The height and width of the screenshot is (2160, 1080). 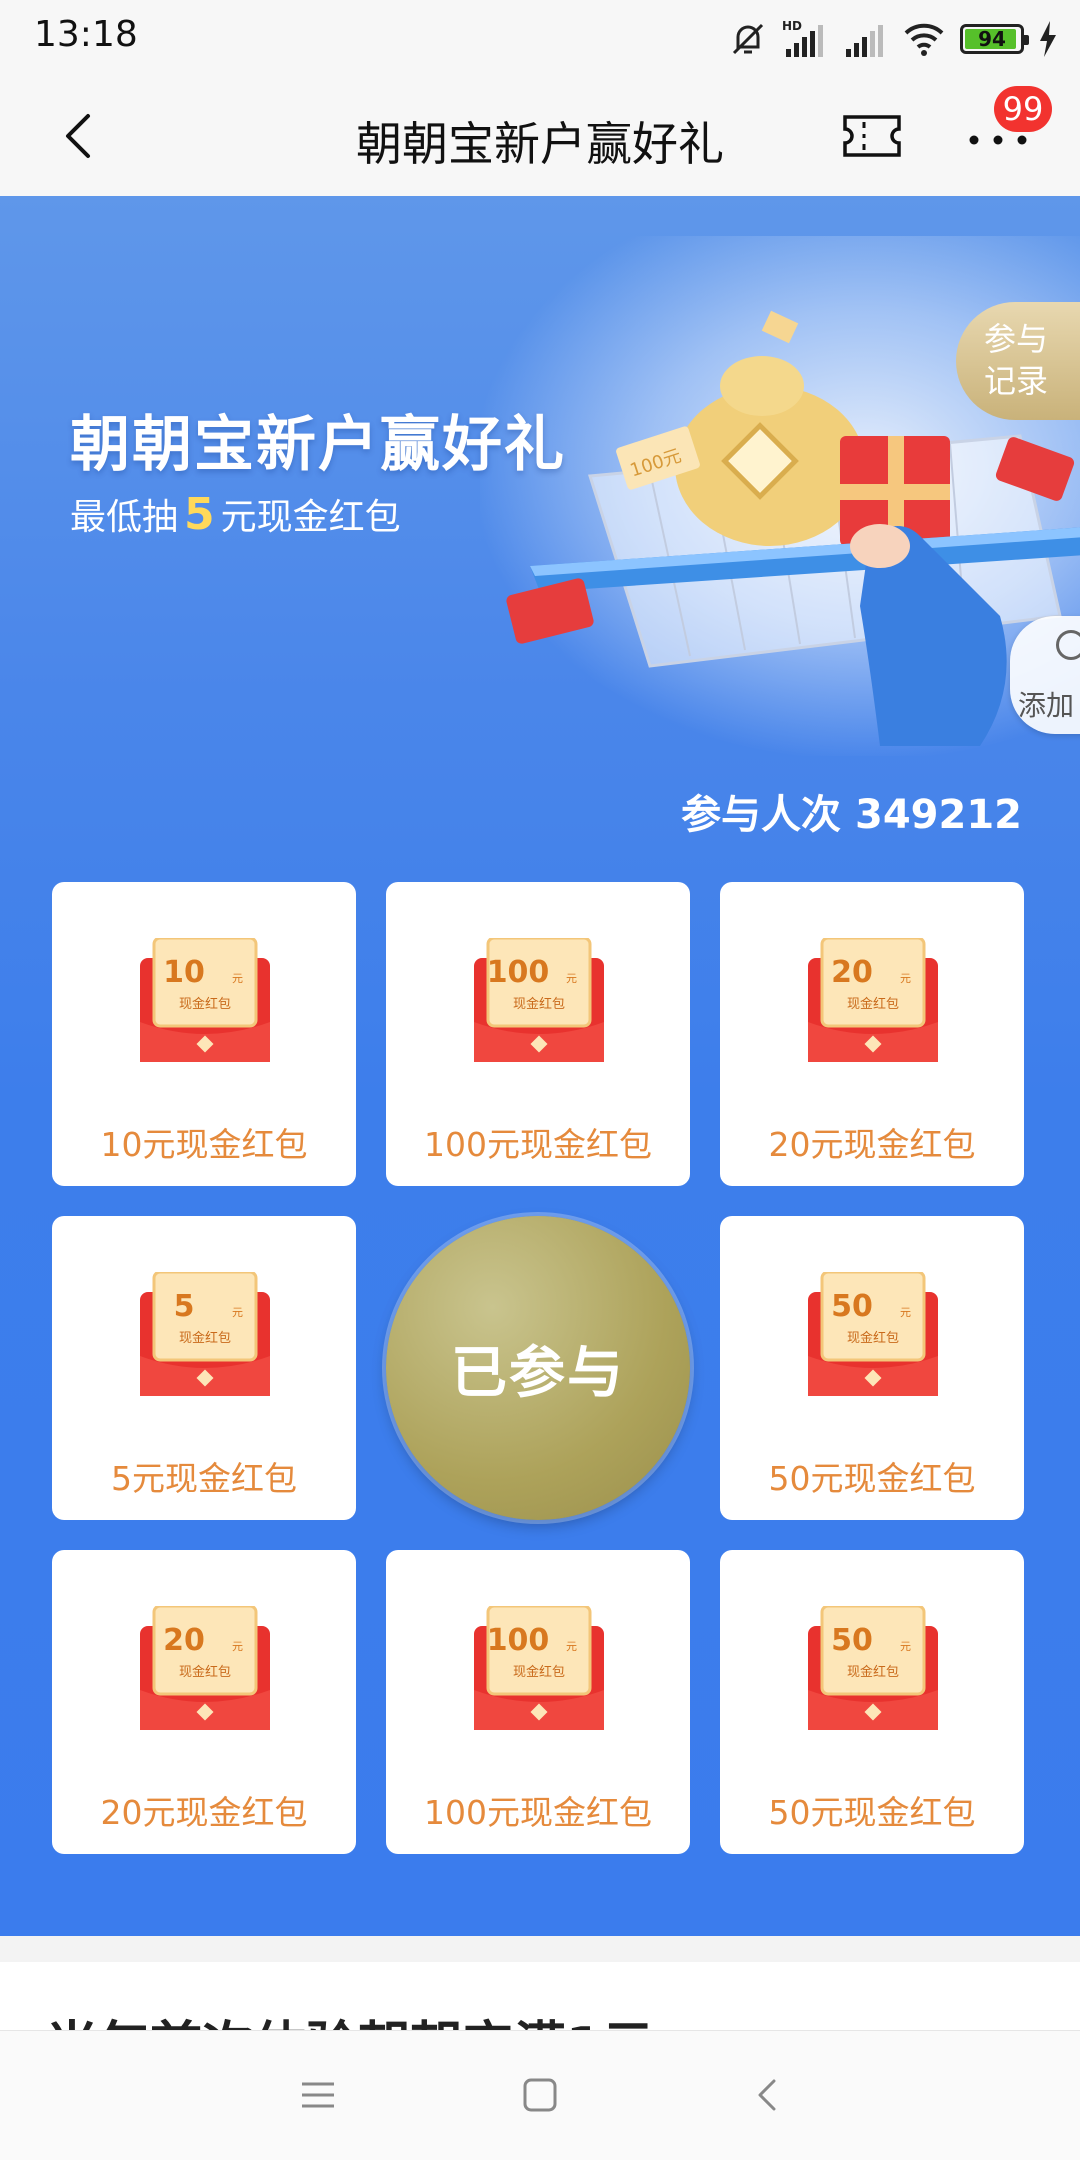 What do you see at coordinates (184, 1306) in the screenshot?
I see `envelope-amount: 5` at bounding box center [184, 1306].